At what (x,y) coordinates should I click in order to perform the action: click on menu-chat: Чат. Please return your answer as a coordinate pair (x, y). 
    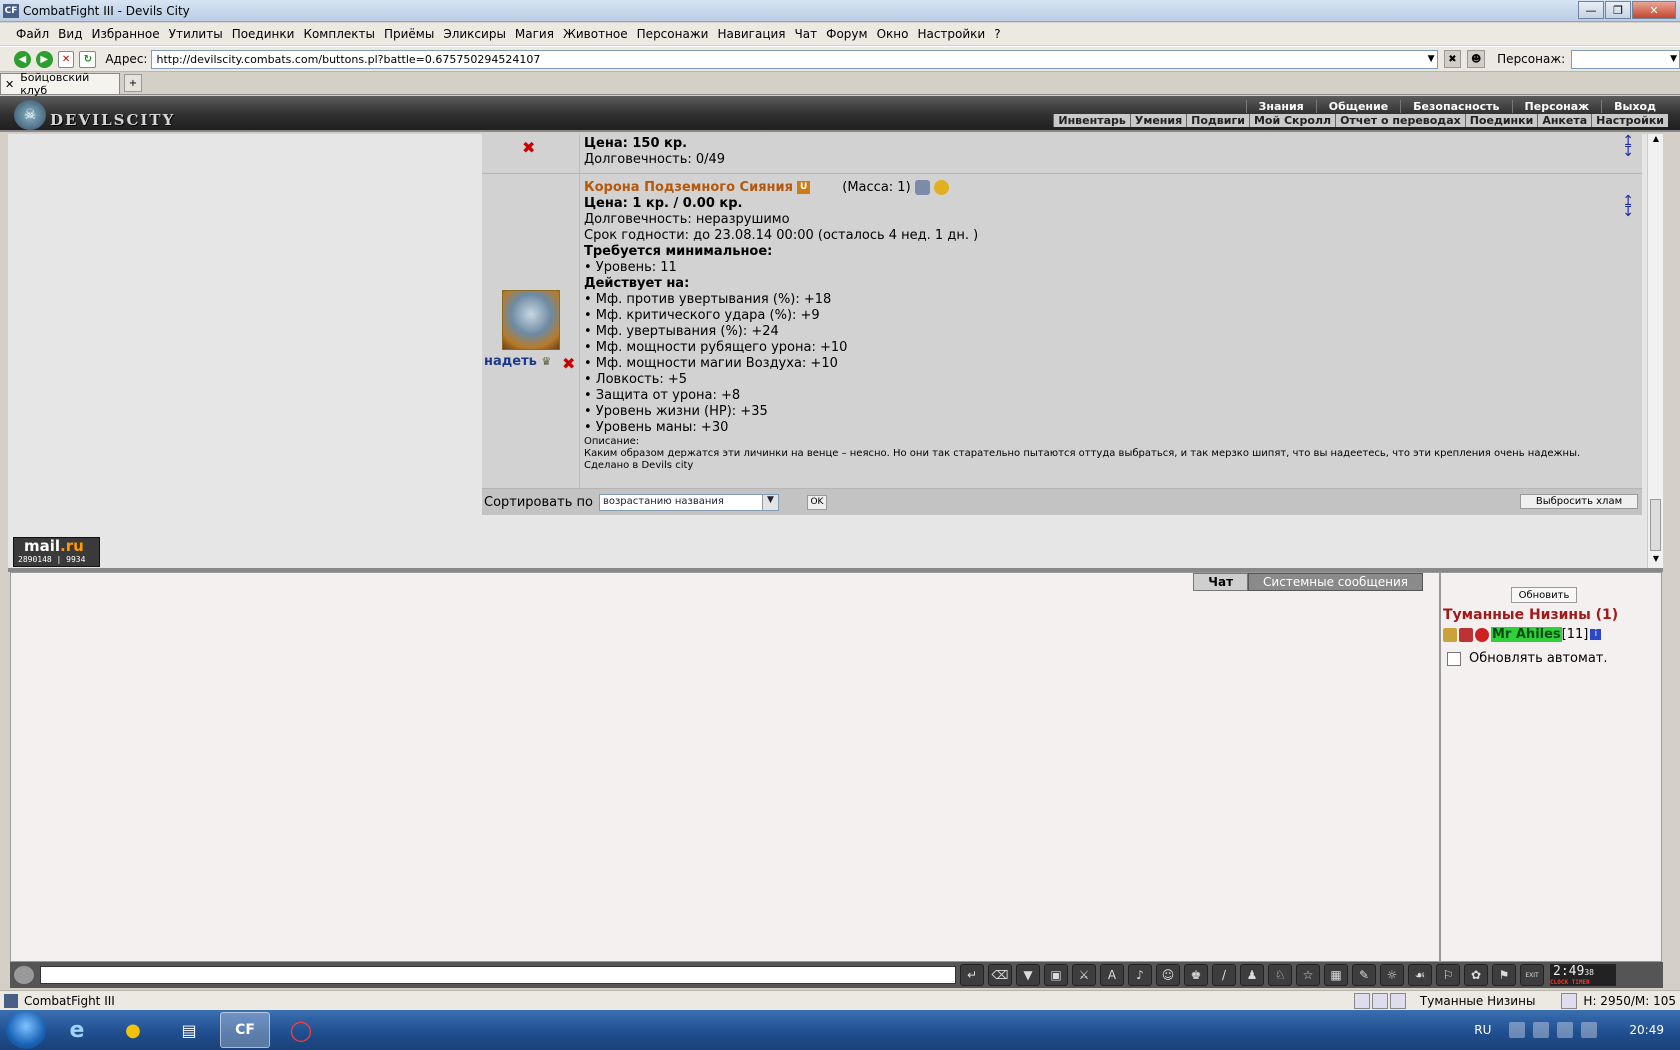
    Looking at the image, I should click on (806, 34).